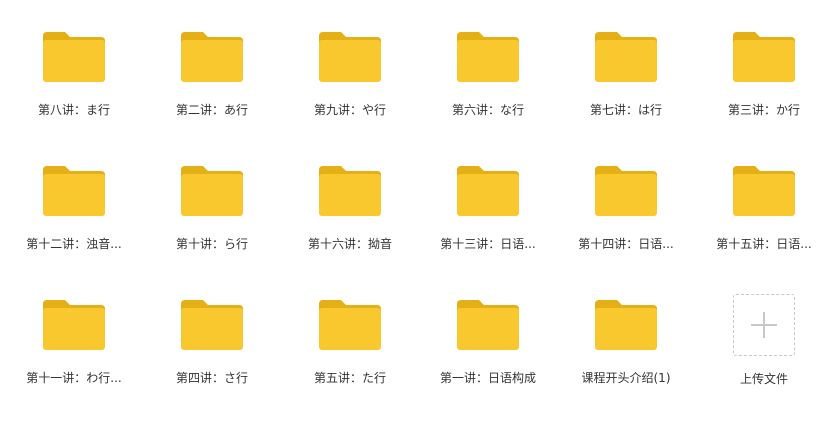 This screenshot has width=831, height=442. I want to click on folder-label: 第三讲：か行, so click(763, 110).